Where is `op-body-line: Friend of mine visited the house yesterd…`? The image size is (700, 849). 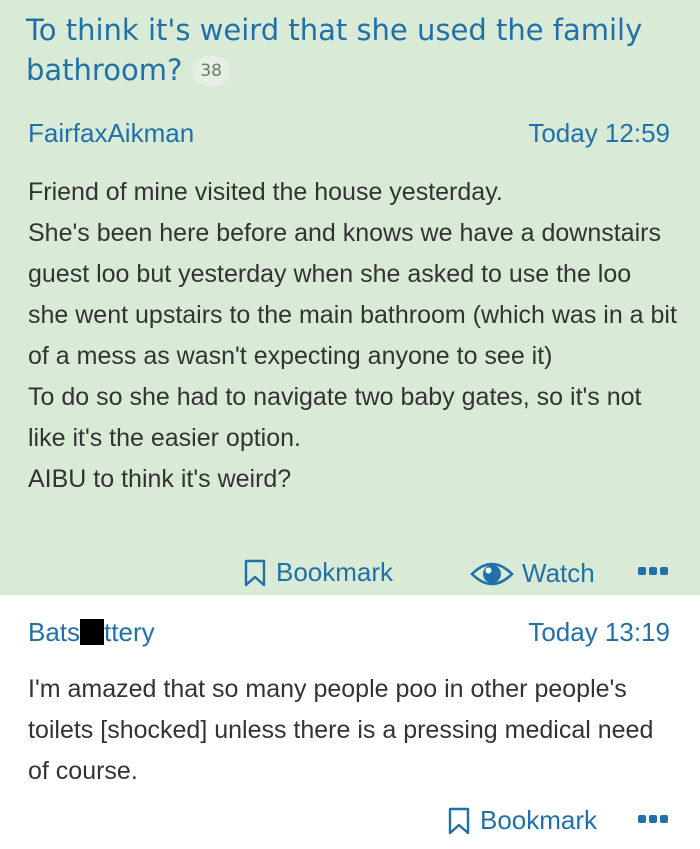 op-body-line: Friend of mine visited the house yesterd… is located at coordinates (265, 192).